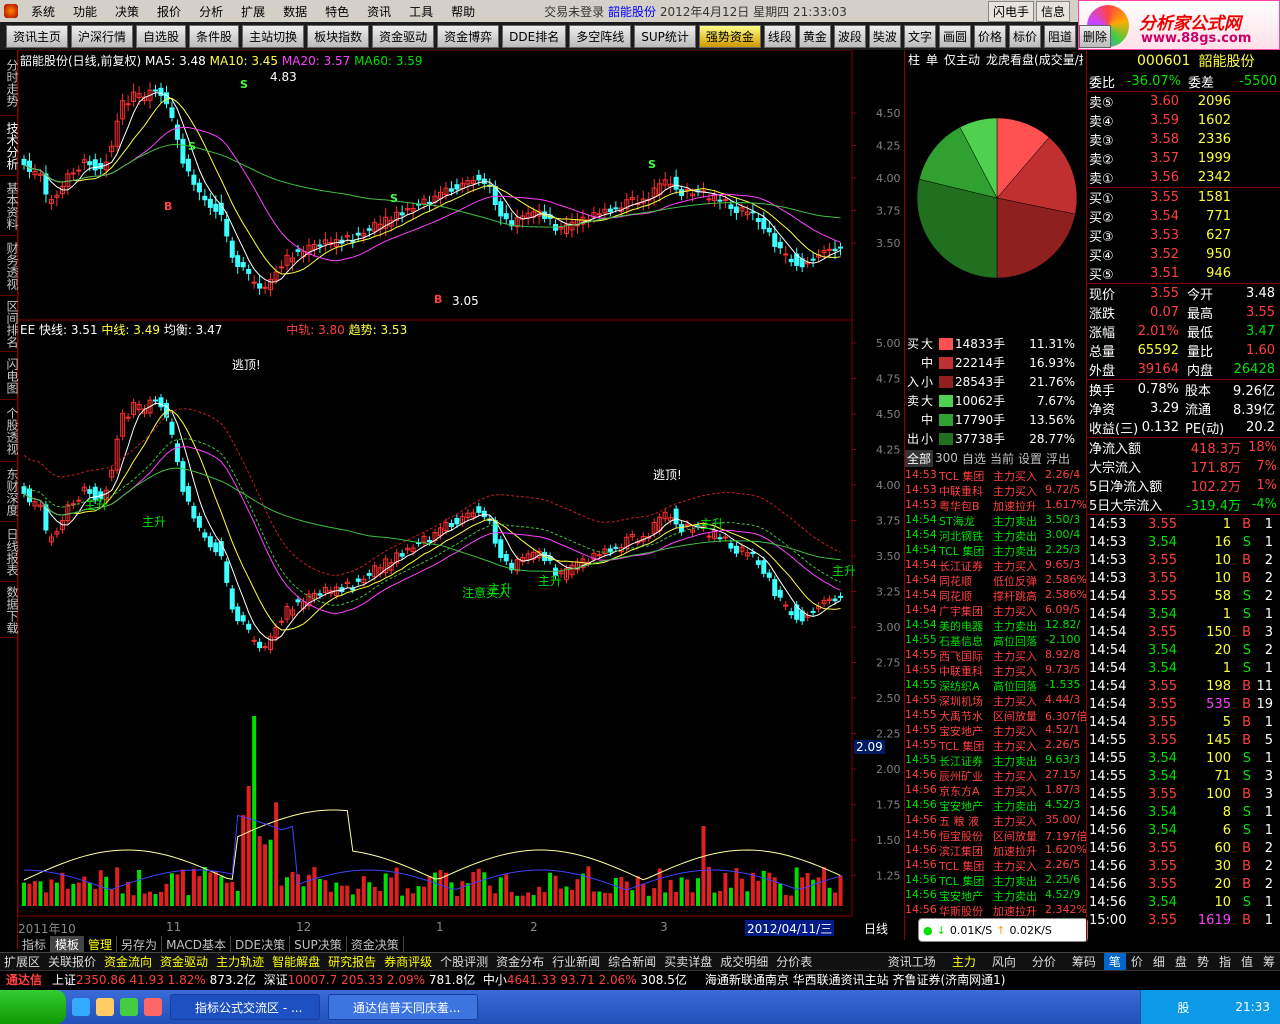  What do you see at coordinates (1024, 36) in the screenshot?
I see `draw-tool-button: 标价` at bounding box center [1024, 36].